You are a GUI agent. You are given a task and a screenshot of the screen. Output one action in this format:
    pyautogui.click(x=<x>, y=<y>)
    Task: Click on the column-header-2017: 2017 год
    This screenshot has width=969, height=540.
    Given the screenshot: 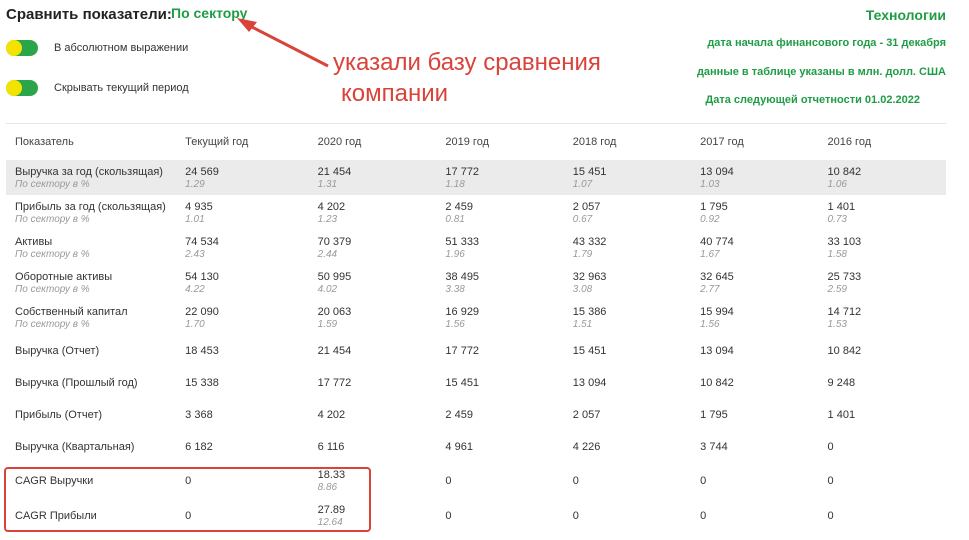 What is the action you would take?
    pyautogui.click(x=722, y=142)
    